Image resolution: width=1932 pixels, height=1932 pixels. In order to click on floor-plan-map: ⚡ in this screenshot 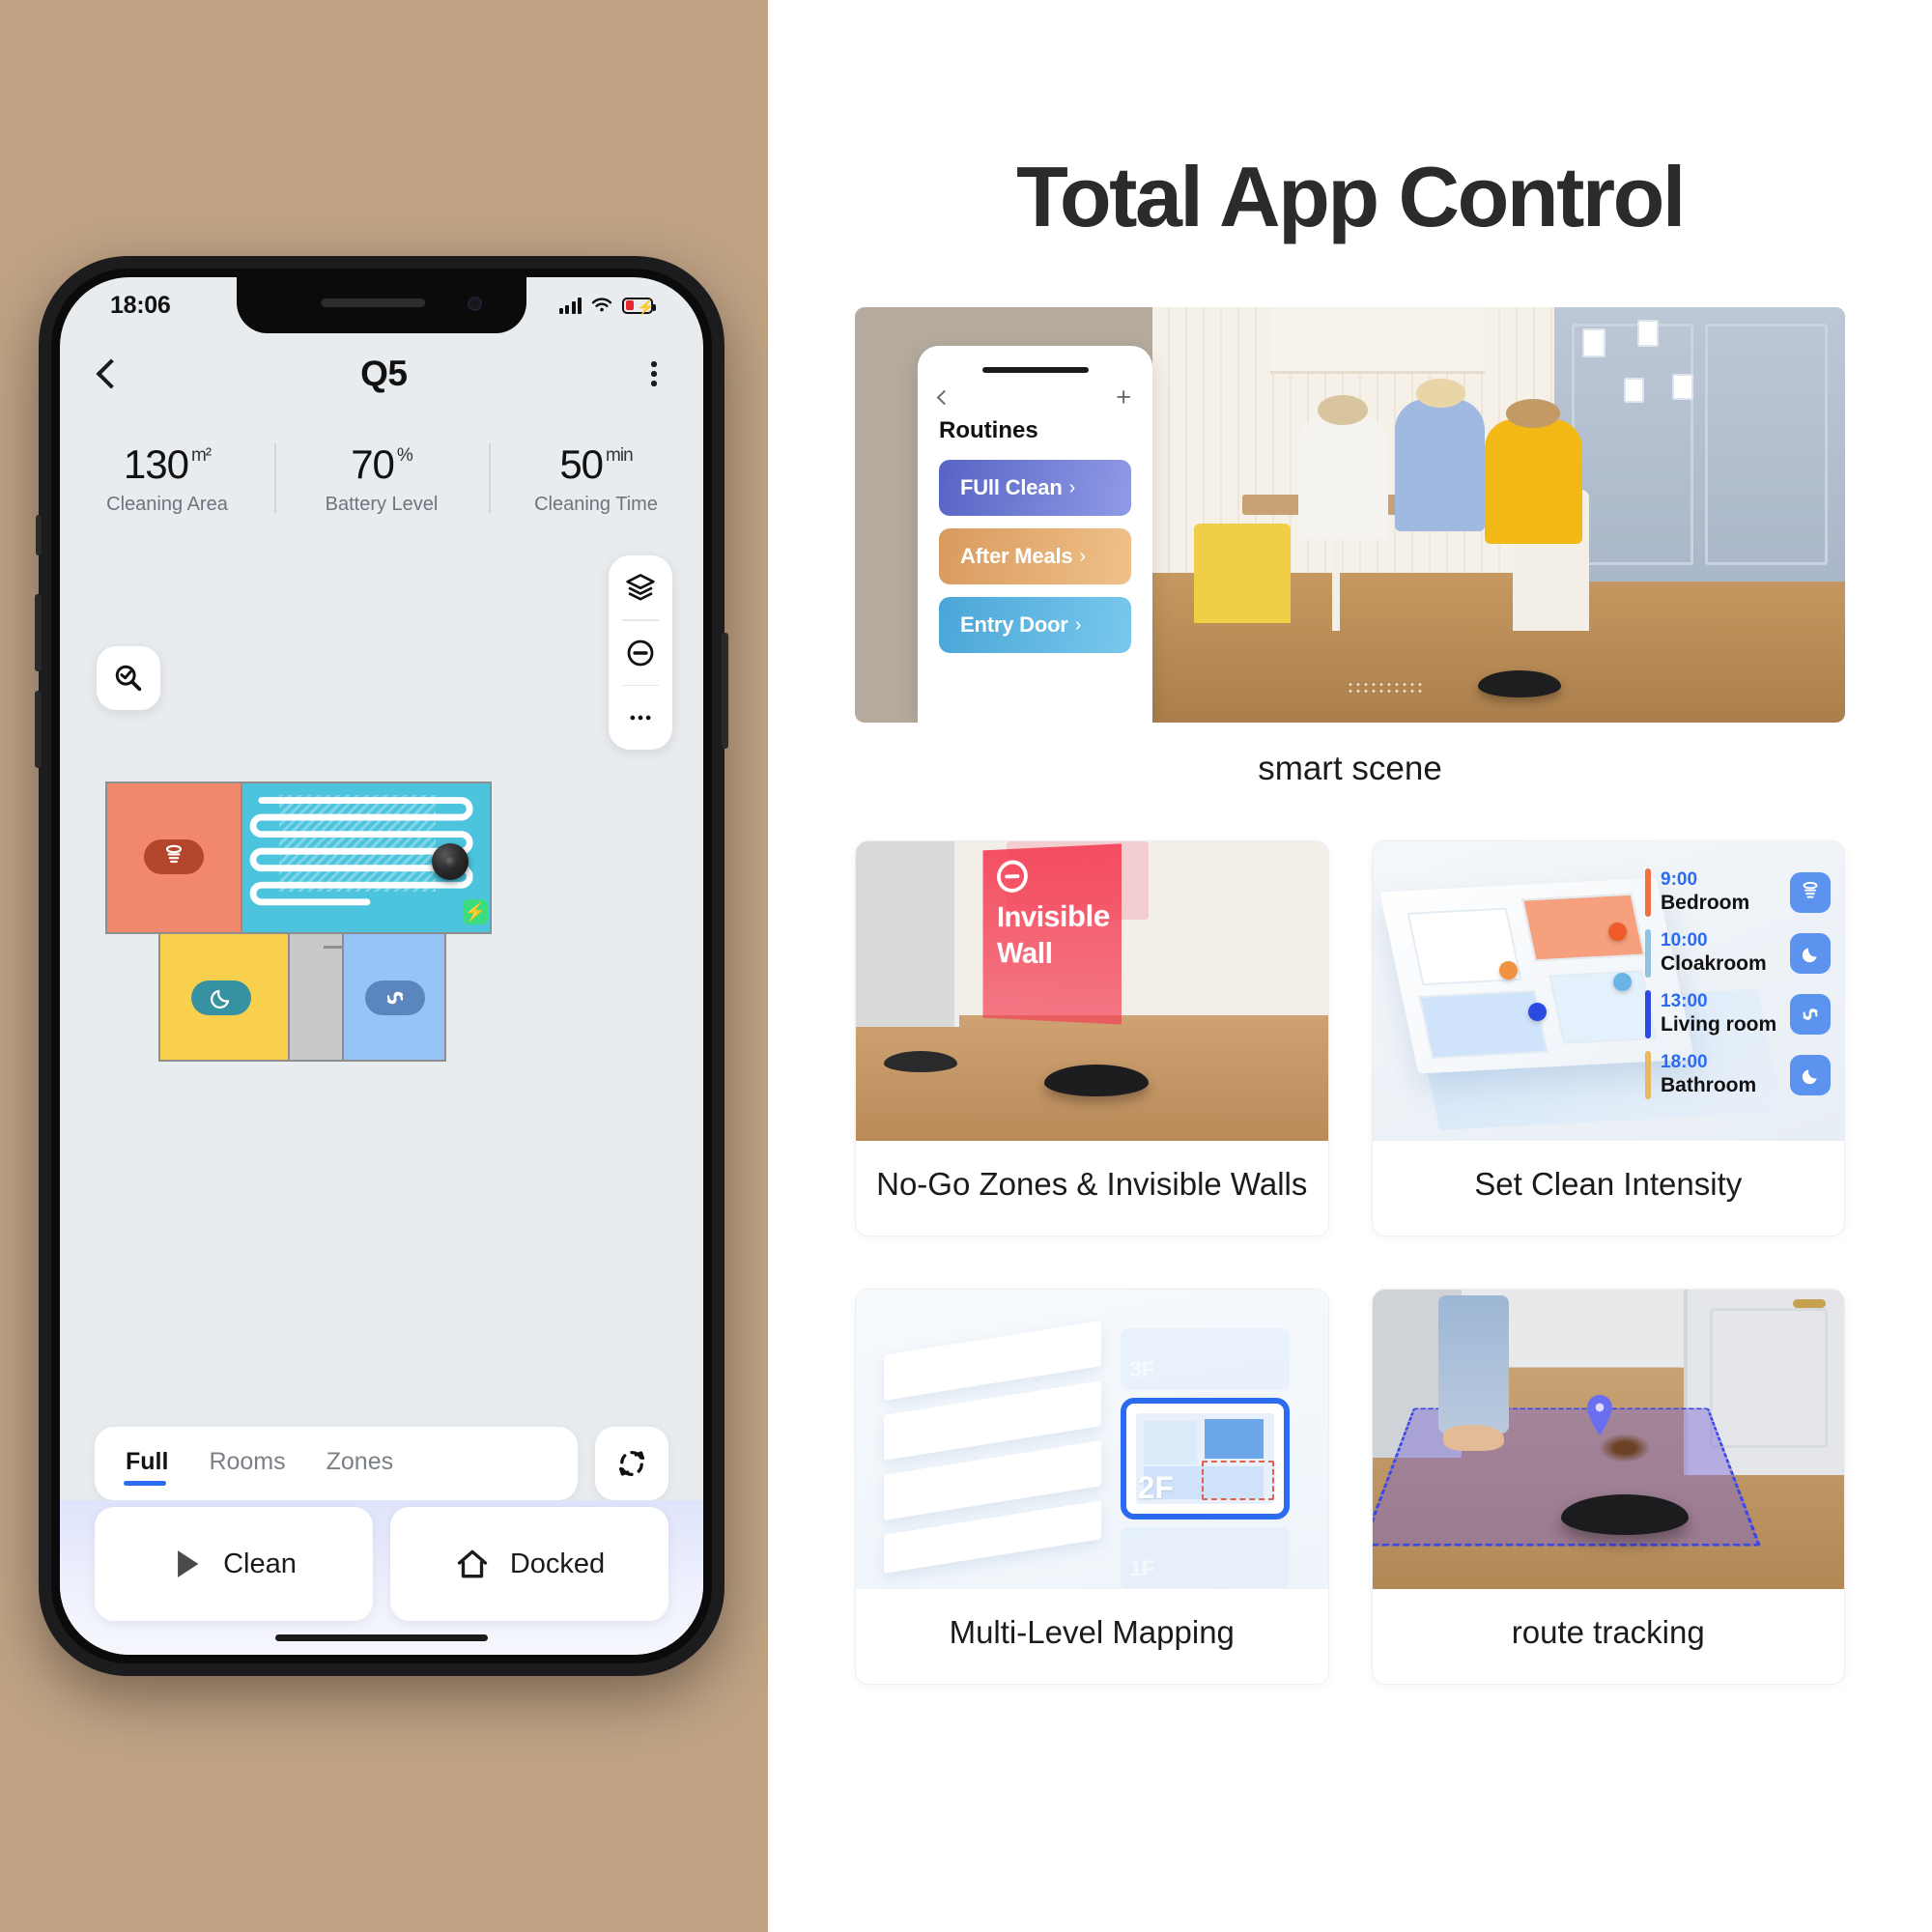, I will do `click(298, 926)`.